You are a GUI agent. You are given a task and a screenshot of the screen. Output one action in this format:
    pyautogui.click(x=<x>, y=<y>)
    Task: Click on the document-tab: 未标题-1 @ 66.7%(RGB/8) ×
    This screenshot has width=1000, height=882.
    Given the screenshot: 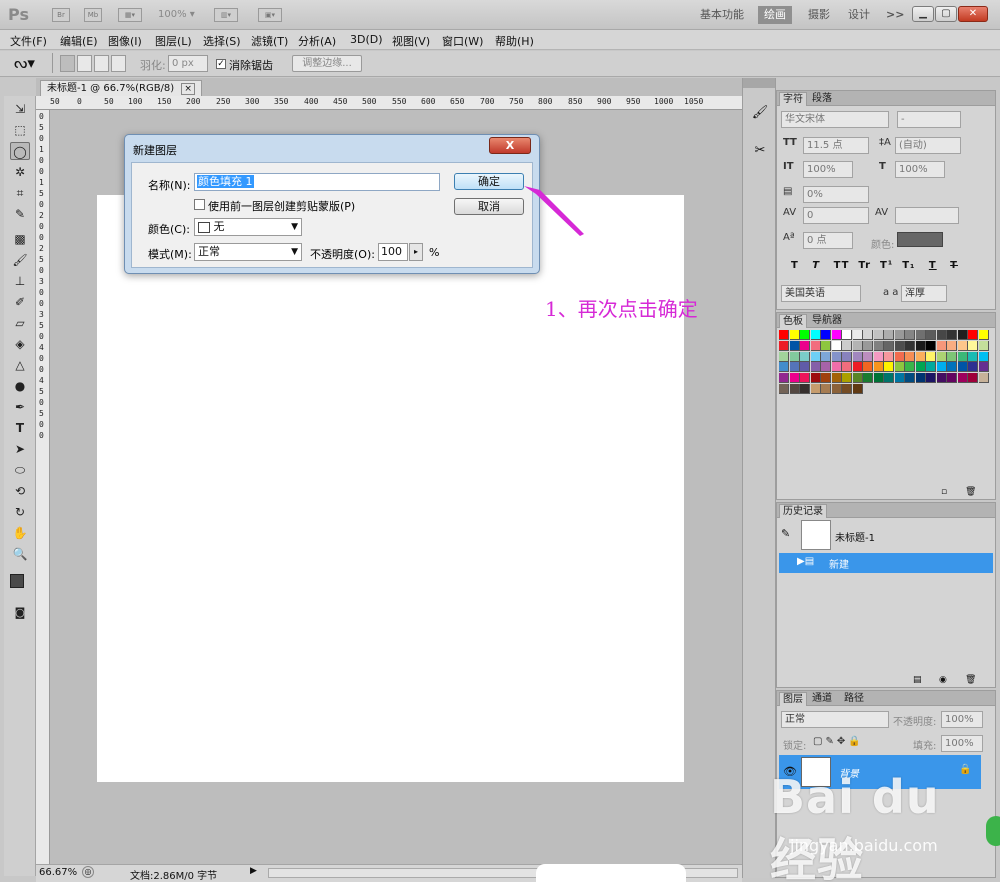 What is the action you would take?
    pyautogui.click(x=121, y=88)
    